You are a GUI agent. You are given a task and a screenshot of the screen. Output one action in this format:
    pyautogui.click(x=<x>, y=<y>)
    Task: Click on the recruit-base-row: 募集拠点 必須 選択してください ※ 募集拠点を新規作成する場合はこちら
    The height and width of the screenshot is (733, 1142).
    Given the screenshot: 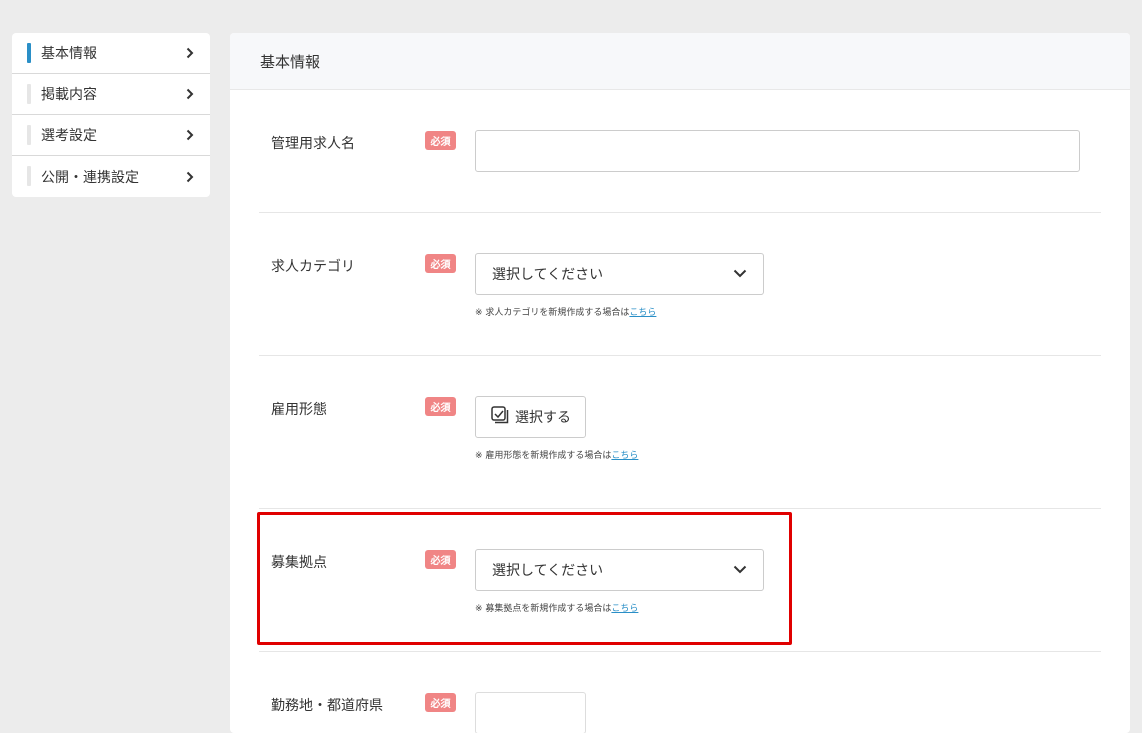 What is the action you would take?
    pyautogui.click(x=680, y=580)
    